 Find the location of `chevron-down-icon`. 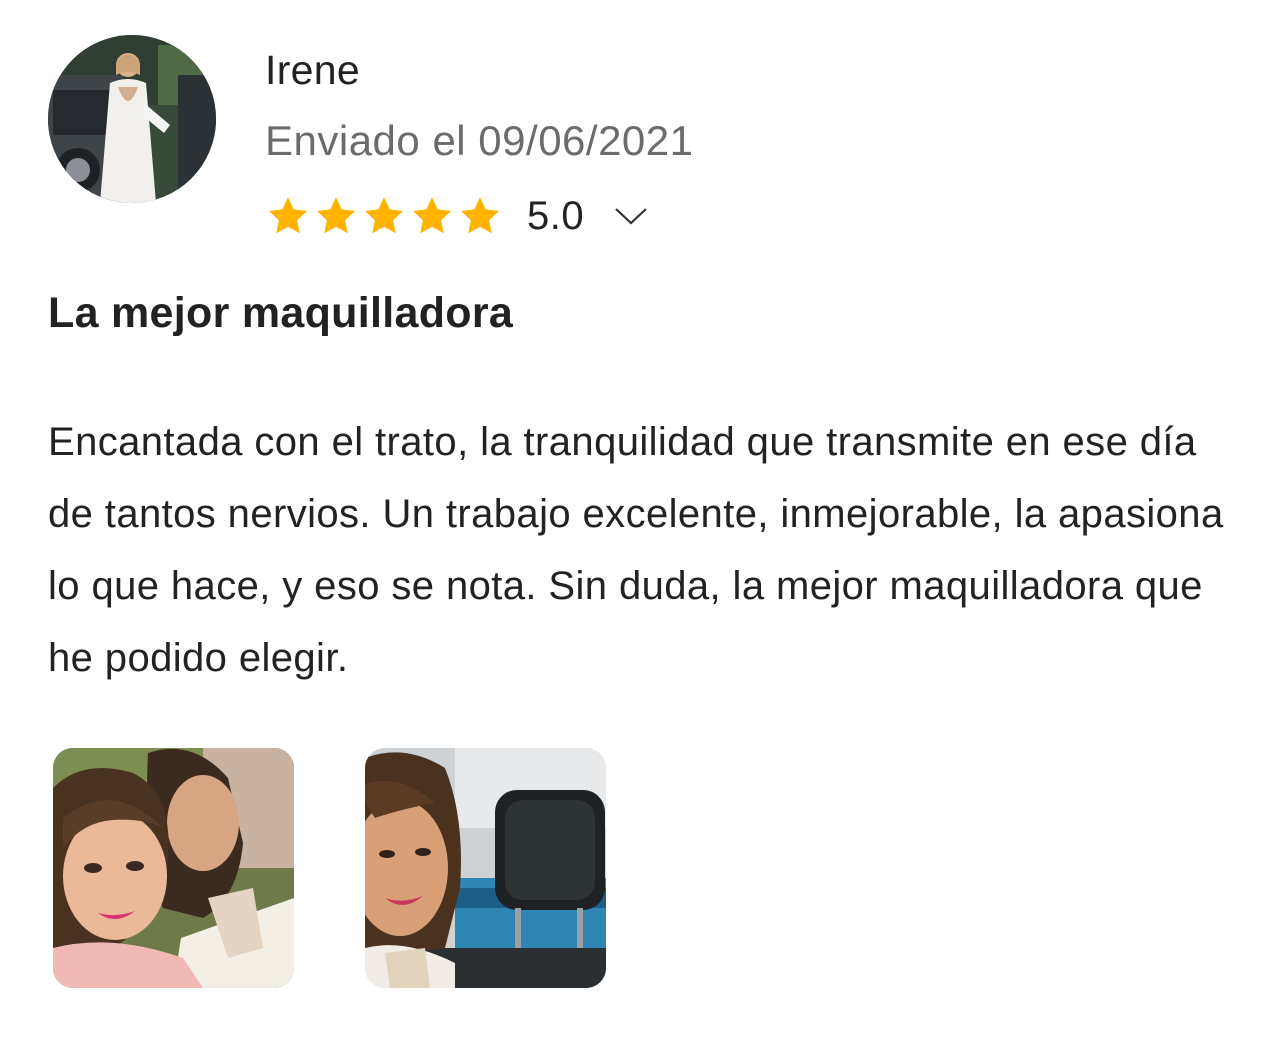

chevron-down-icon is located at coordinates (631, 216).